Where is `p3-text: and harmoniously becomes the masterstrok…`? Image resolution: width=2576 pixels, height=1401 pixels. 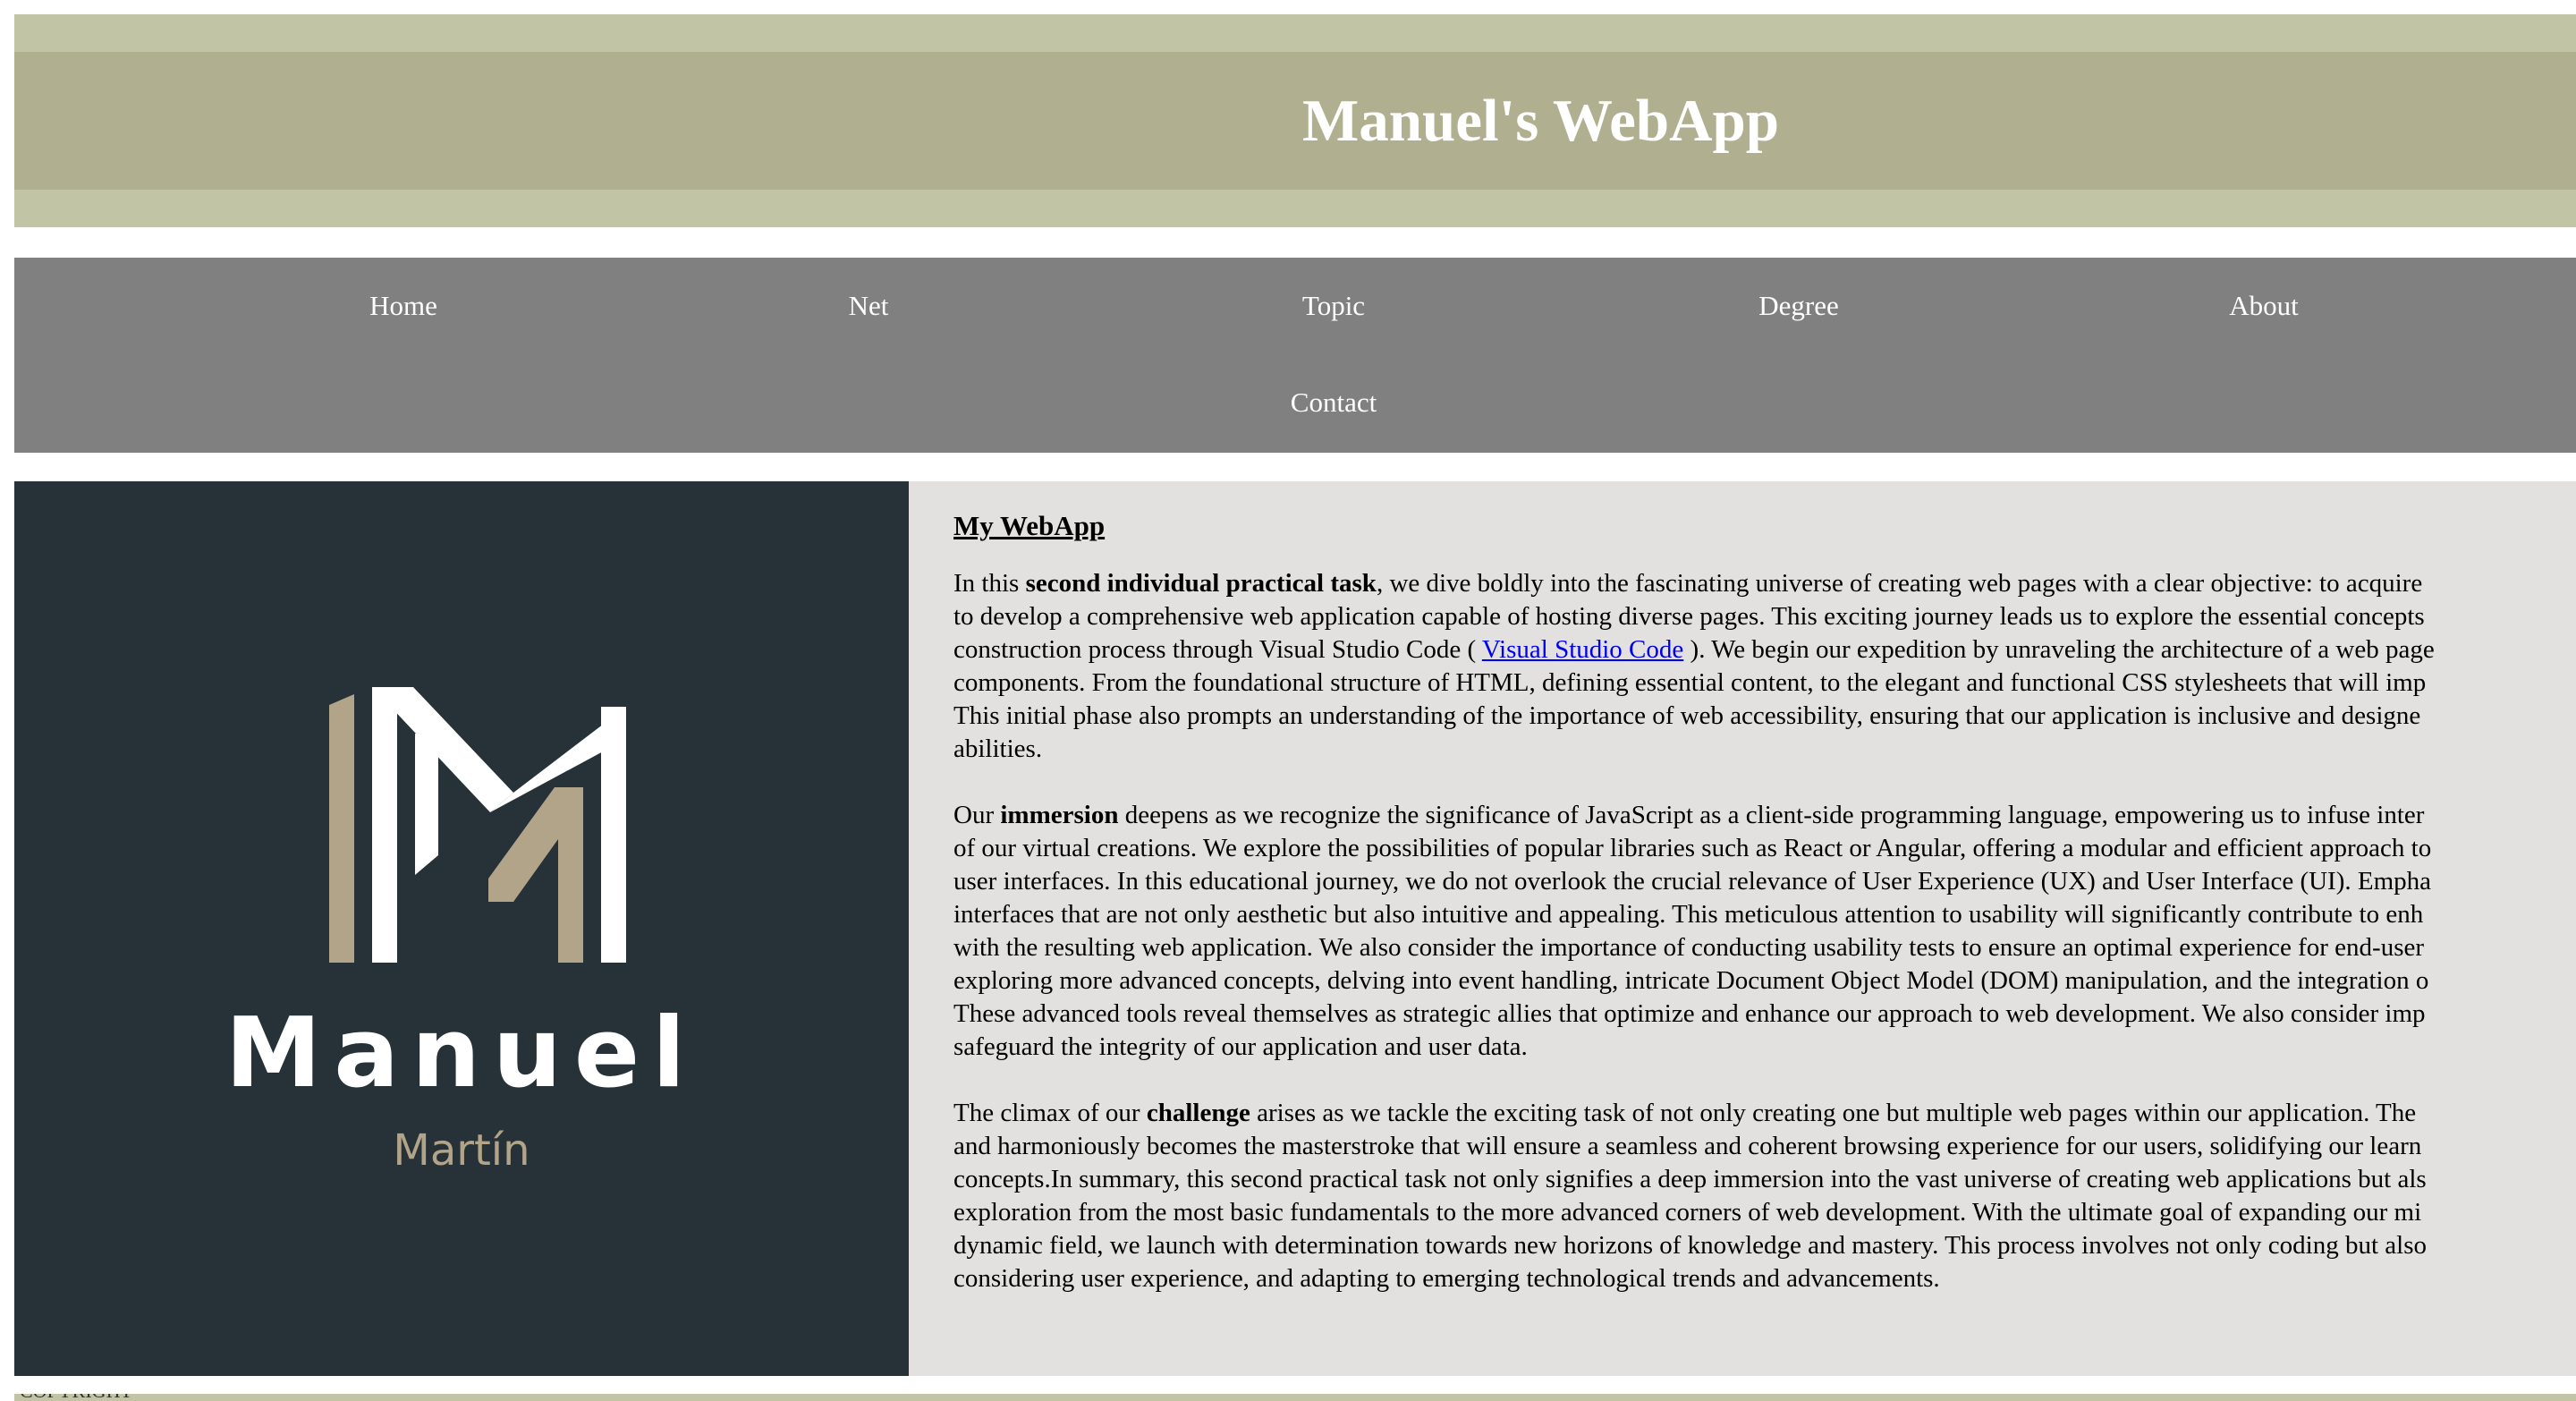 p3-text: and harmoniously becomes the masterstrok… is located at coordinates (1687, 1146).